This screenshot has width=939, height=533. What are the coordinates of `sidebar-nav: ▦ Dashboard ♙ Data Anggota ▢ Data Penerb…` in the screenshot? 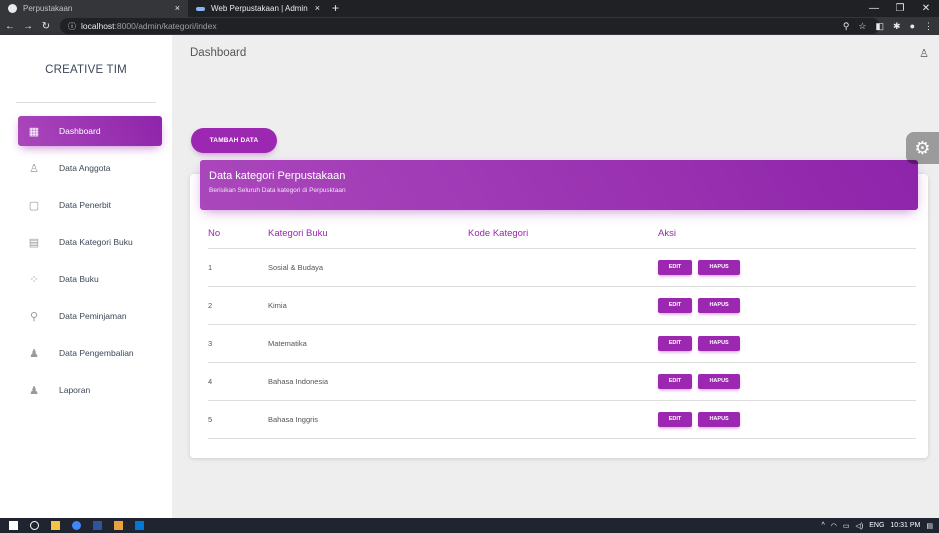 It's located at (86, 255).